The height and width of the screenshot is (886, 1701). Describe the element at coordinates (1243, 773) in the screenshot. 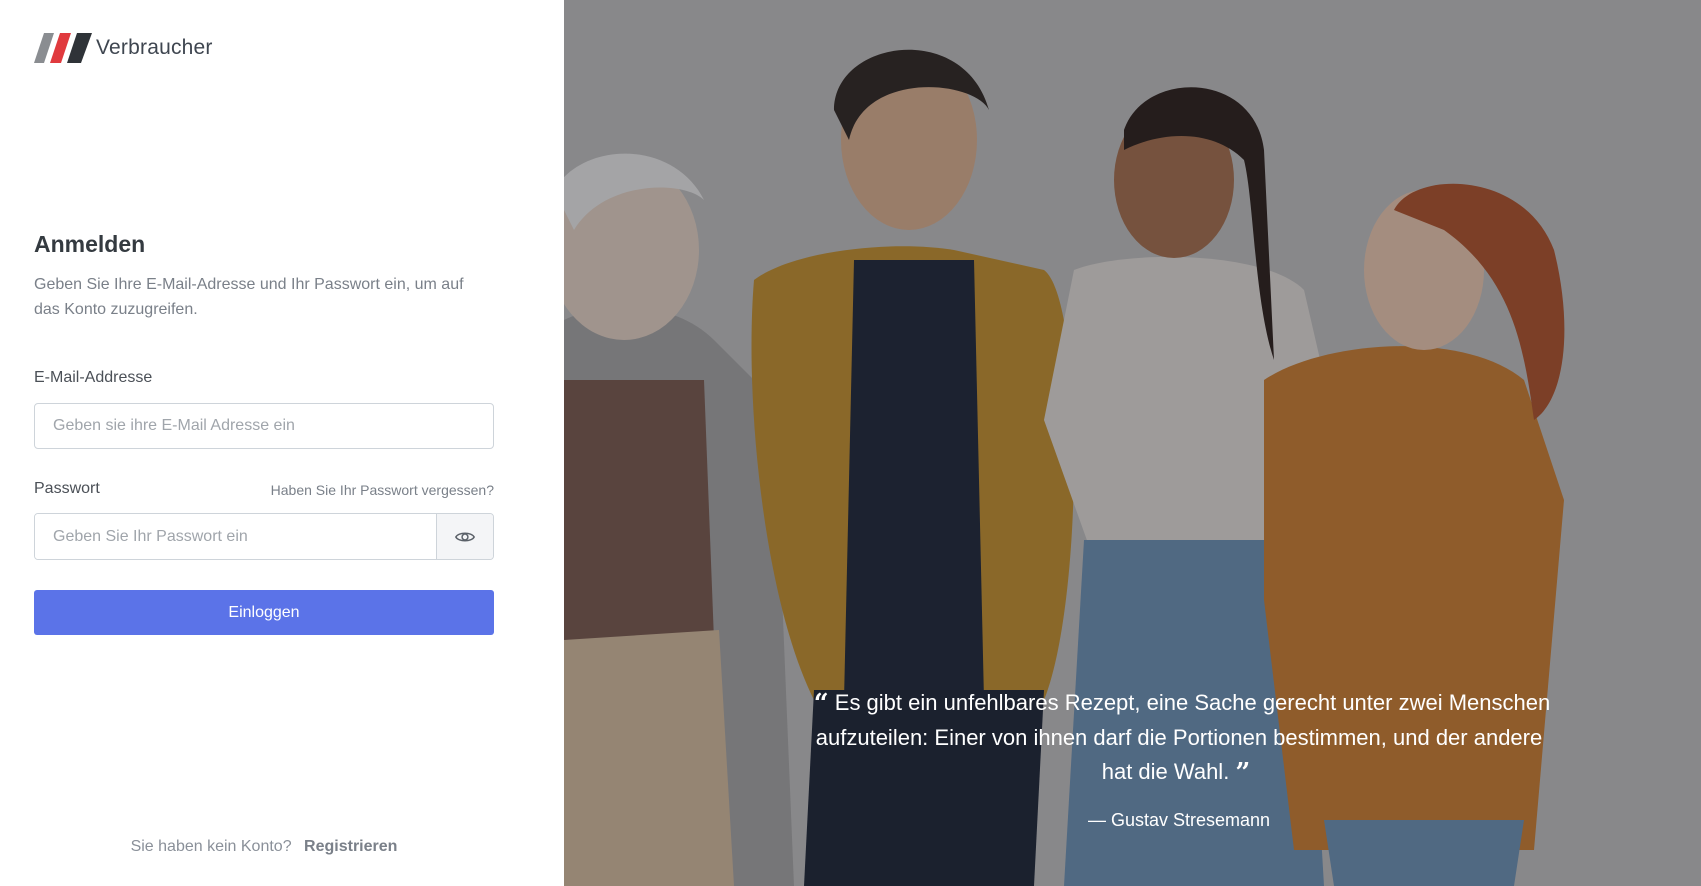

I see `quote-close-icon: ”` at that location.